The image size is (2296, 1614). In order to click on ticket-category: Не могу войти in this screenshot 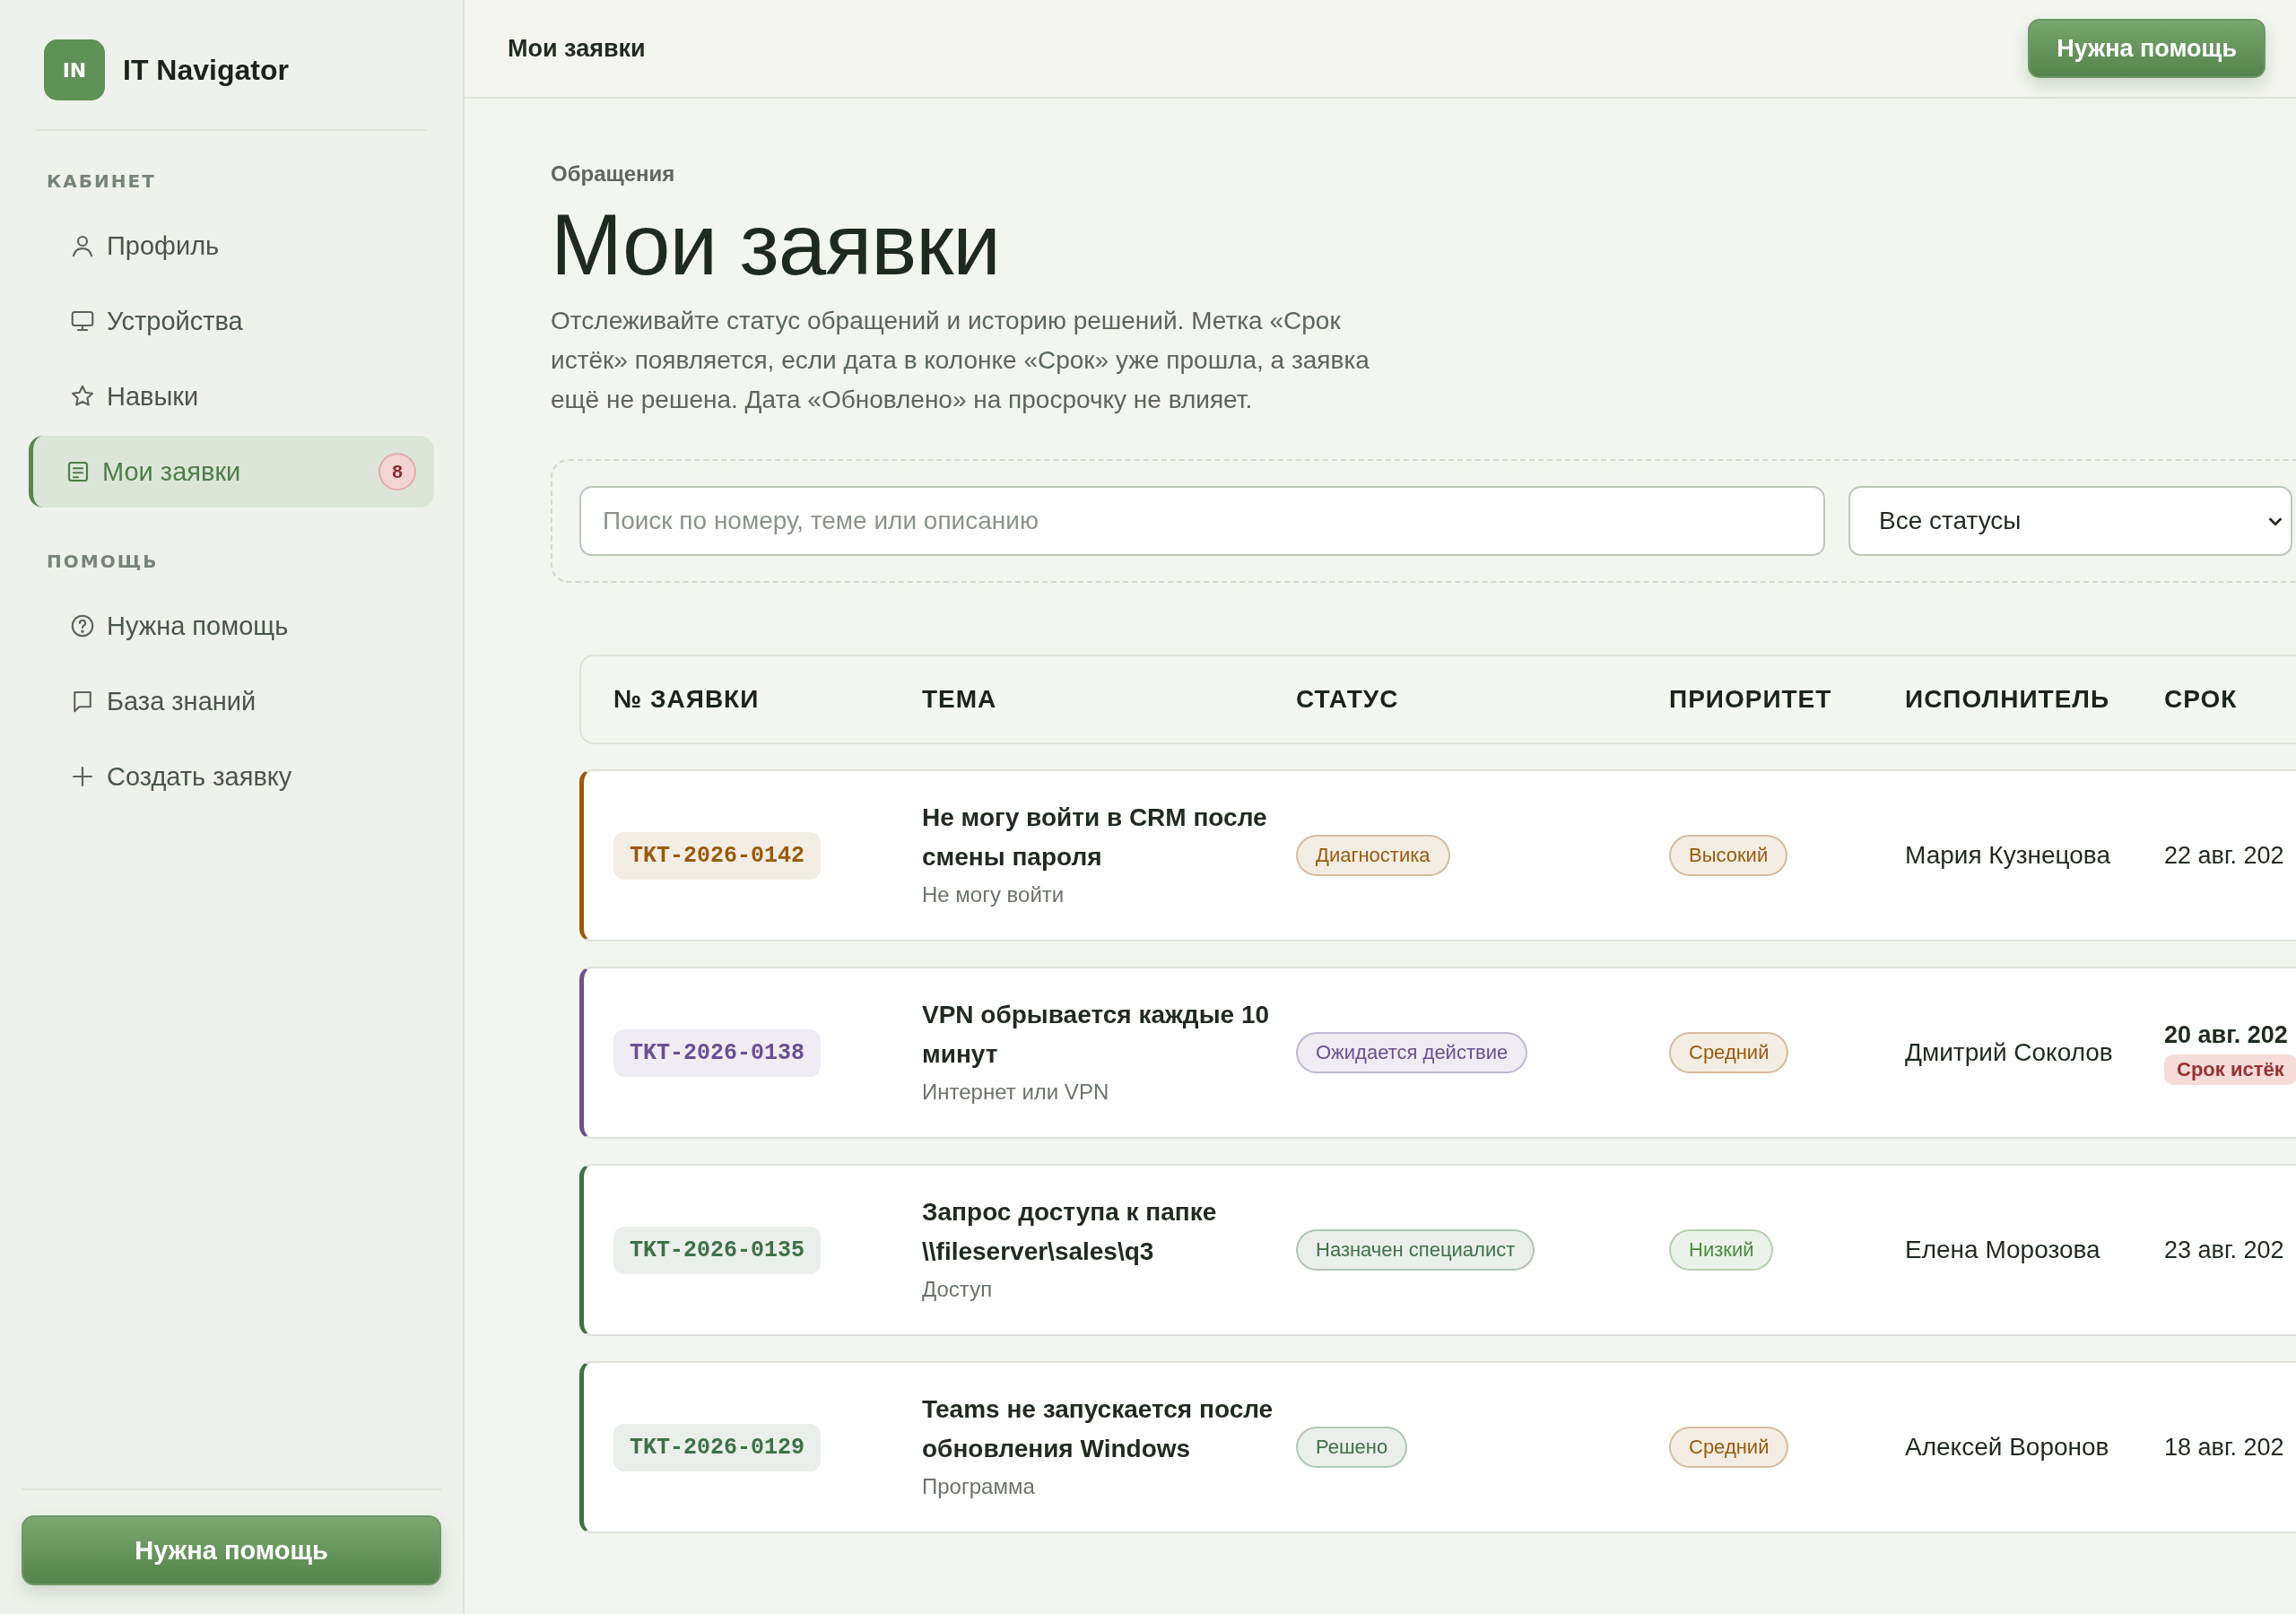, I will do `click(993, 894)`.